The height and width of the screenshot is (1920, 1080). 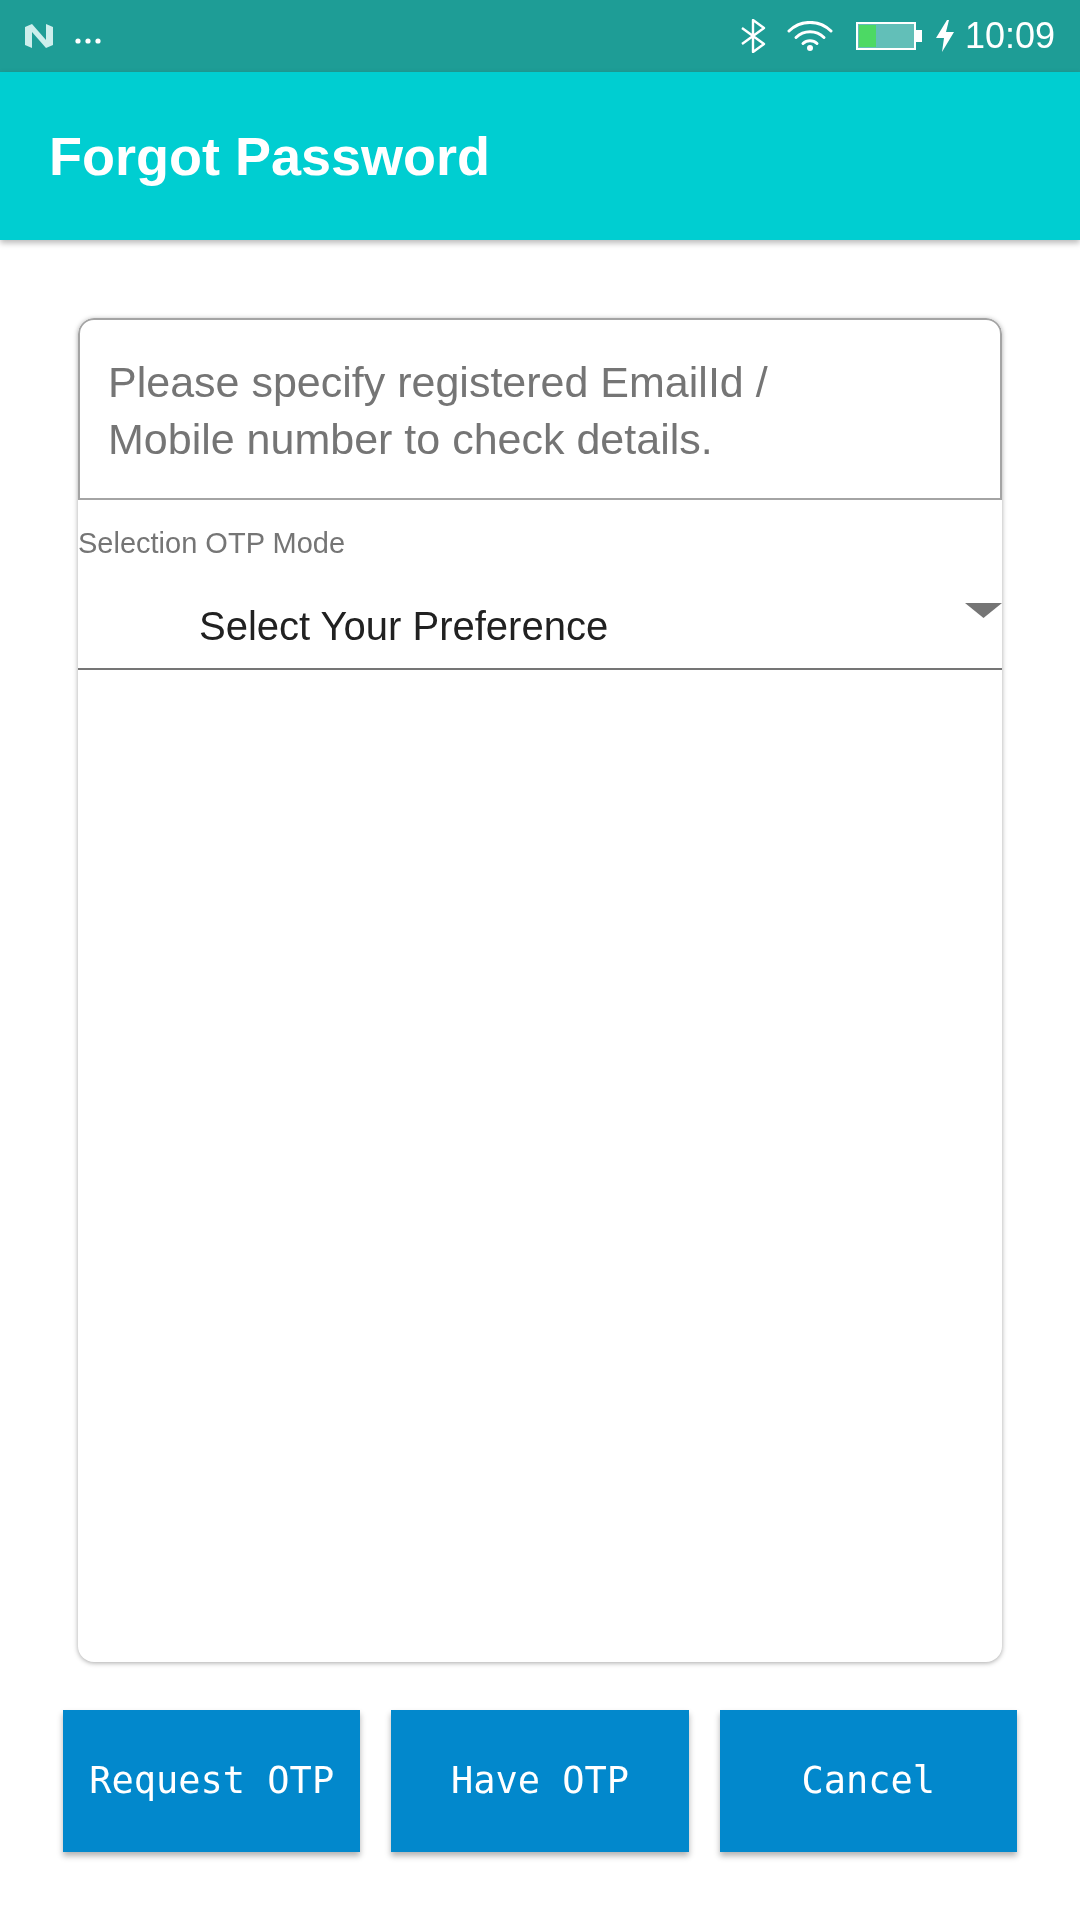 I want to click on more-icon, so click(x=88, y=41).